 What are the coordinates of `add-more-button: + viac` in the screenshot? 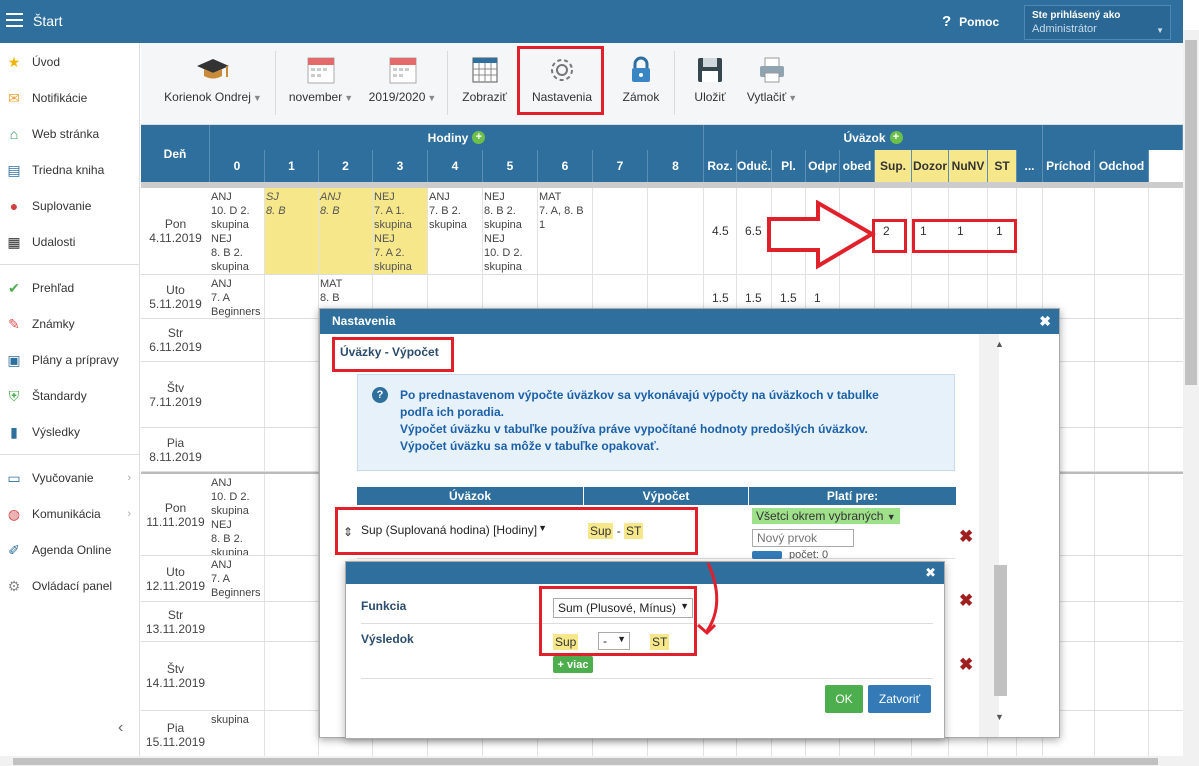 It's located at (573, 664).